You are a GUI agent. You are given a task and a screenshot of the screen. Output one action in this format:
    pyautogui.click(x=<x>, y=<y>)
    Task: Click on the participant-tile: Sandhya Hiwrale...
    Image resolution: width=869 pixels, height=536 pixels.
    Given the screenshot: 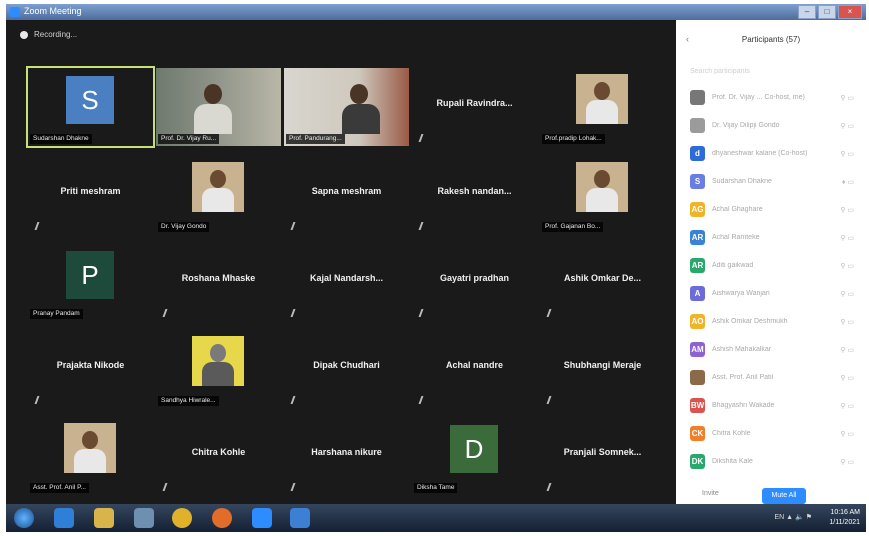 What is the action you would take?
    pyautogui.click(x=218, y=369)
    